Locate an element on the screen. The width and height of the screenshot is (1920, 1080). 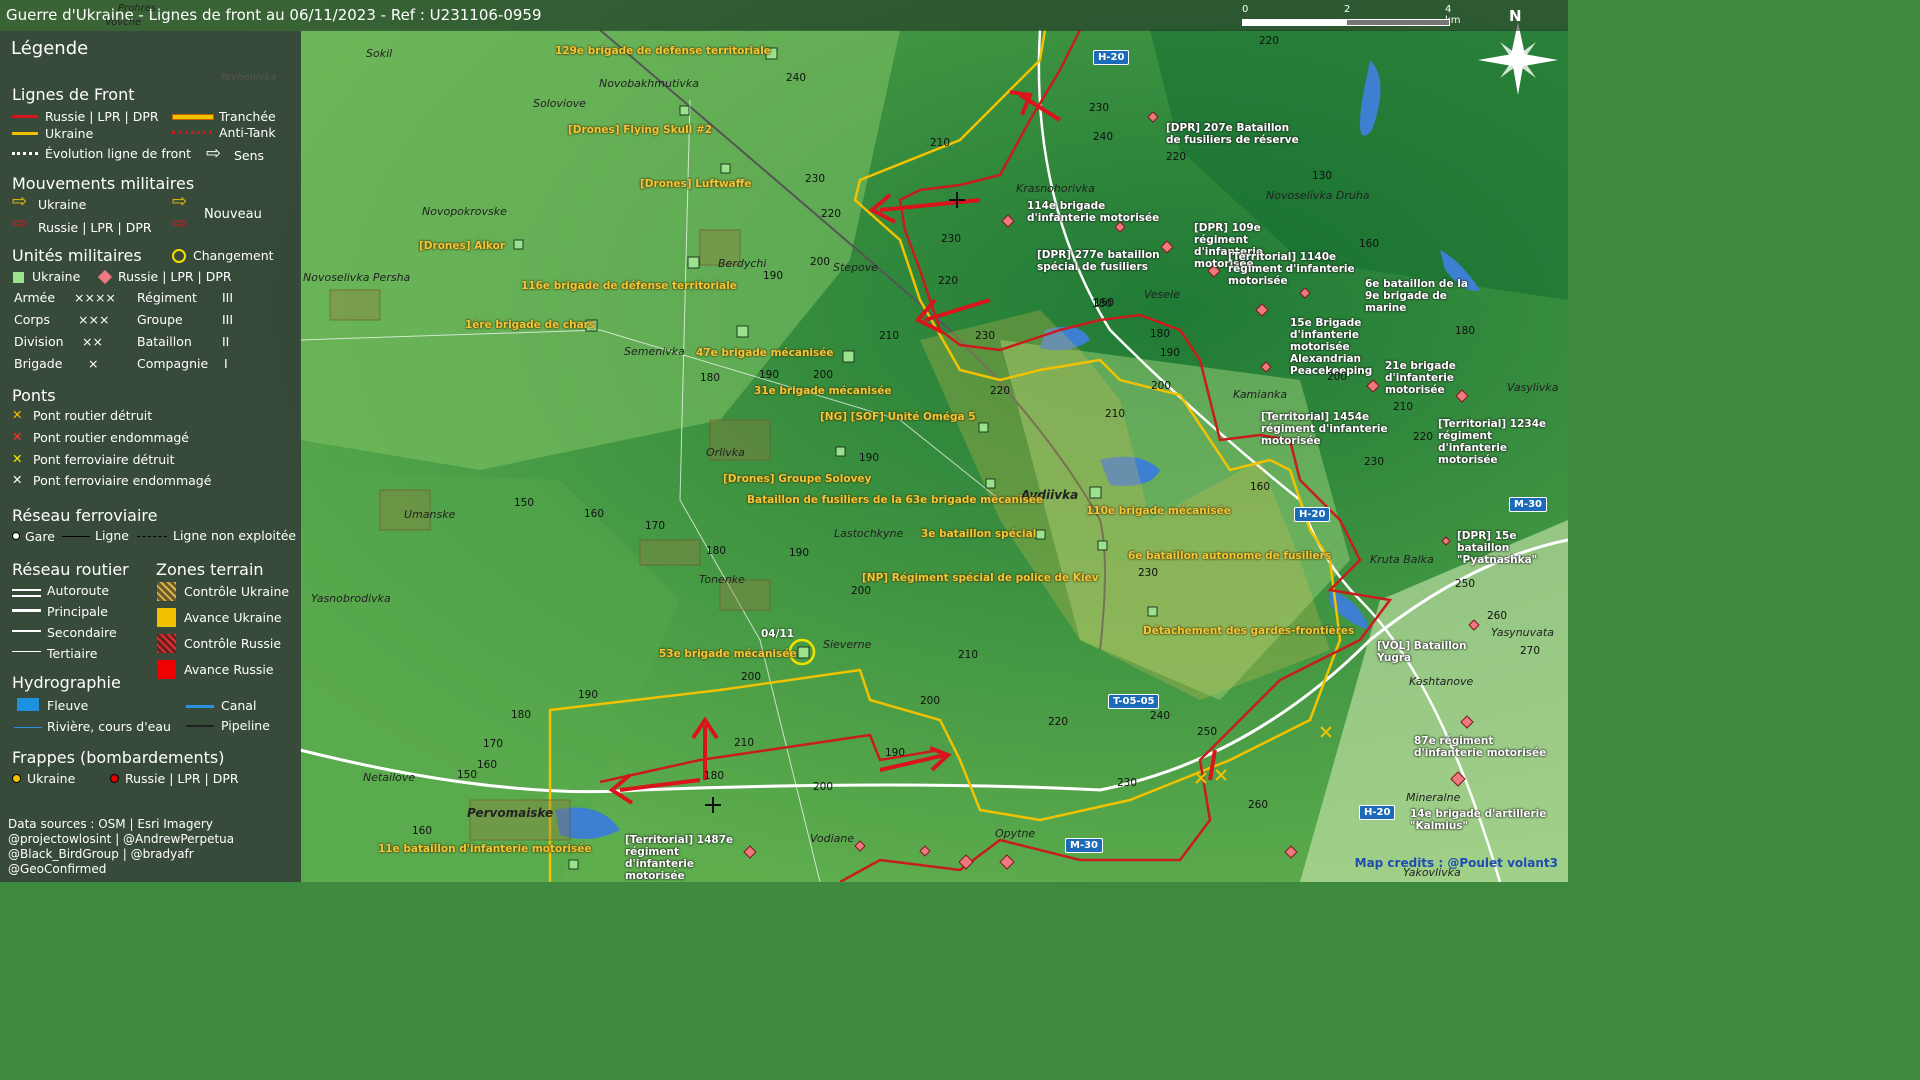
elevation-label: 250 is located at coordinates (1207, 732).